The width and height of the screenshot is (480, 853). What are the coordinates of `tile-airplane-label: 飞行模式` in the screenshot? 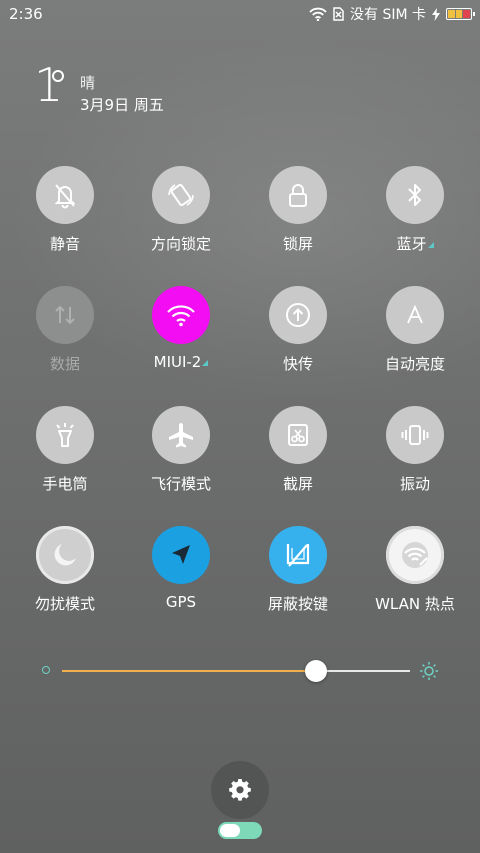 It's located at (180, 484).